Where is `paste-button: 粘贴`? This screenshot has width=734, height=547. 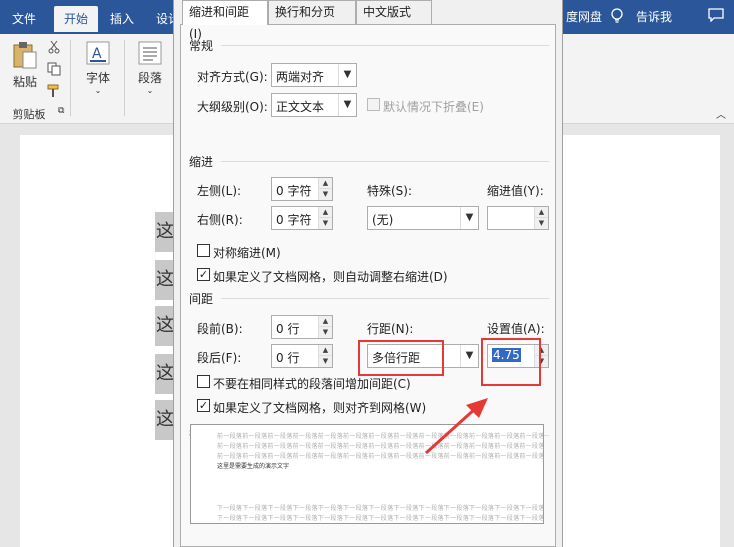 paste-button: 粘贴 is located at coordinates (25, 65).